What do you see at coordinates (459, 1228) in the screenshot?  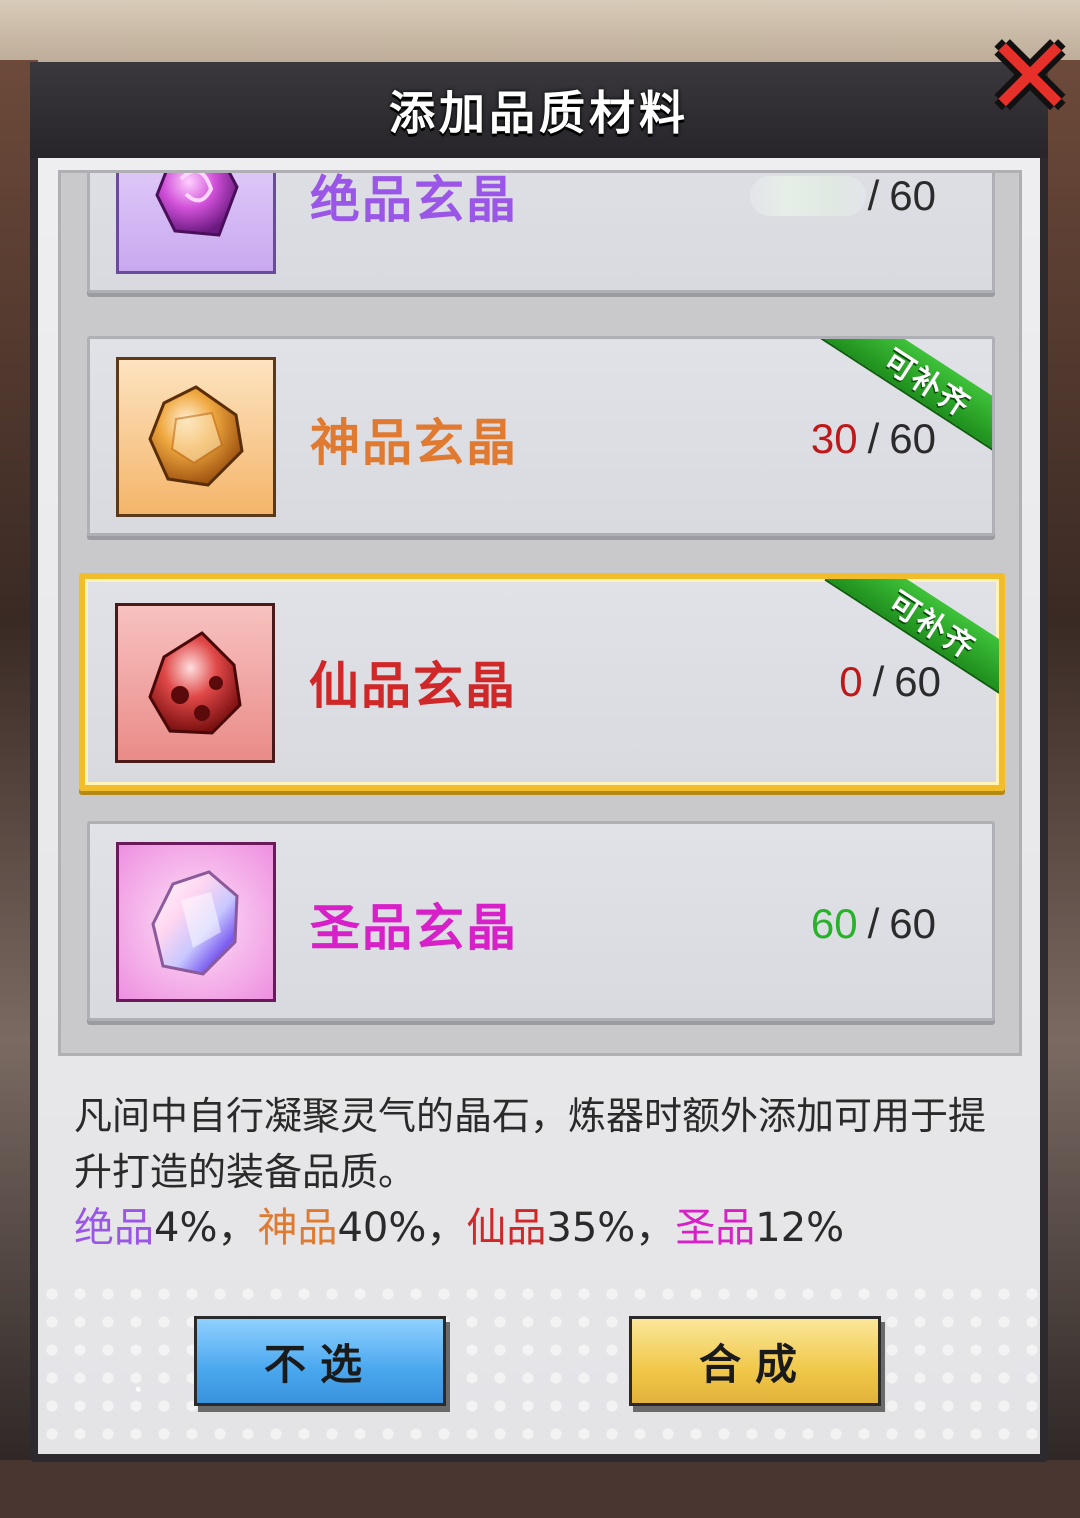 I see `quality-rates: 绝品4%，神品40%，仙品35%，圣品12%` at bounding box center [459, 1228].